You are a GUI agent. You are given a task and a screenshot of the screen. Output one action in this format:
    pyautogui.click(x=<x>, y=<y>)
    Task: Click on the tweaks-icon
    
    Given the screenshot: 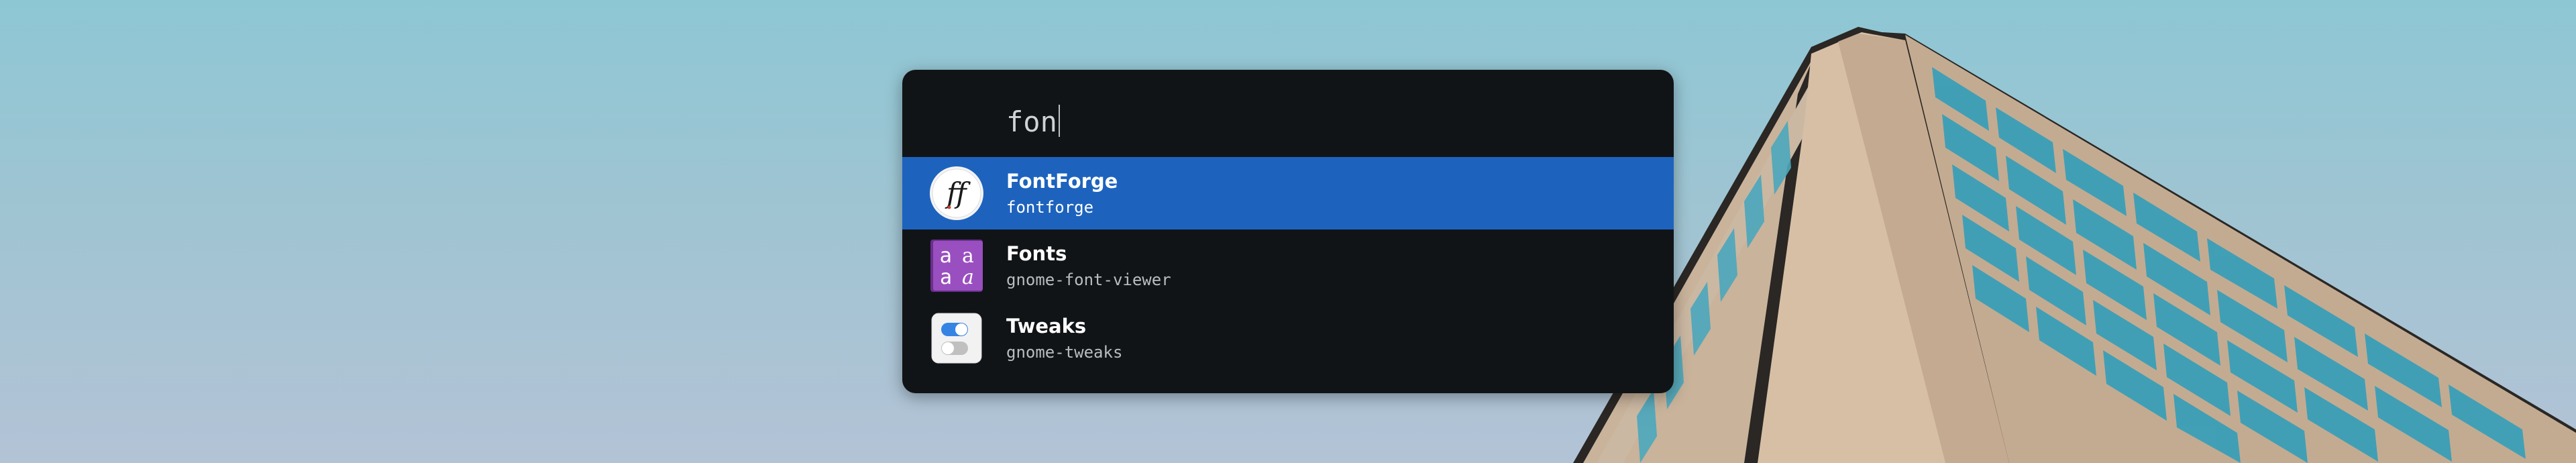 What is the action you would take?
    pyautogui.click(x=956, y=339)
    